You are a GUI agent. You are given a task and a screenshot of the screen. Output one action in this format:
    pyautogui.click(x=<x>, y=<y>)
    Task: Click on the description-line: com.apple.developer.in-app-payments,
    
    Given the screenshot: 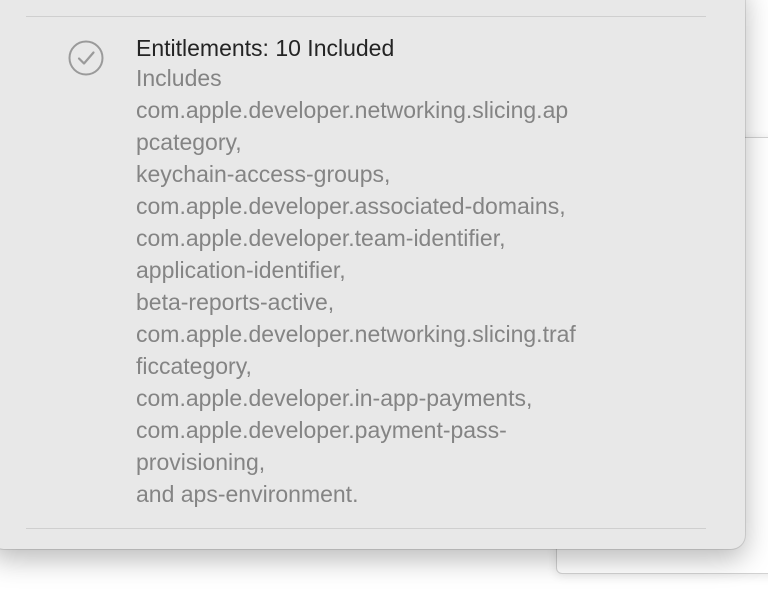 What is the action you would take?
    pyautogui.click(x=334, y=398)
    